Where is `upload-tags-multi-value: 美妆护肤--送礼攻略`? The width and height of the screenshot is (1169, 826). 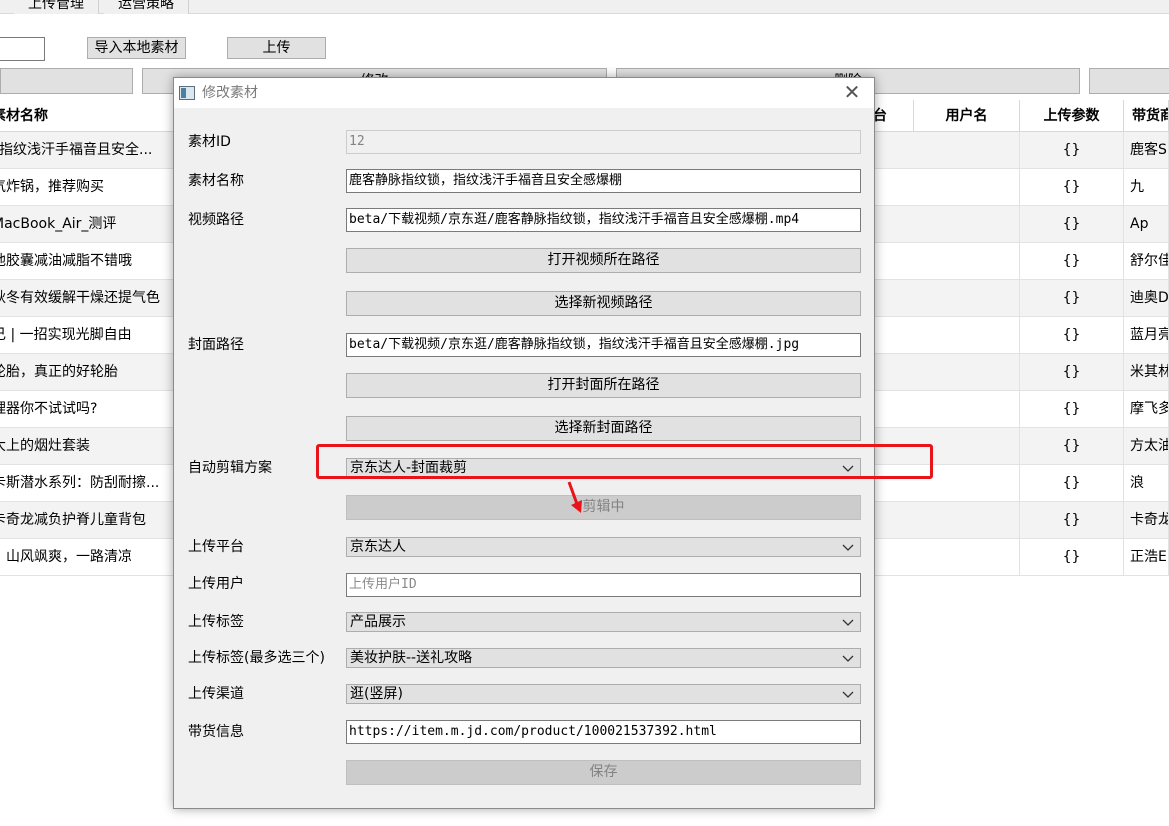
upload-tags-multi-value: 美妆护肤--送礼攻略 is located at coordinates (411, 658).